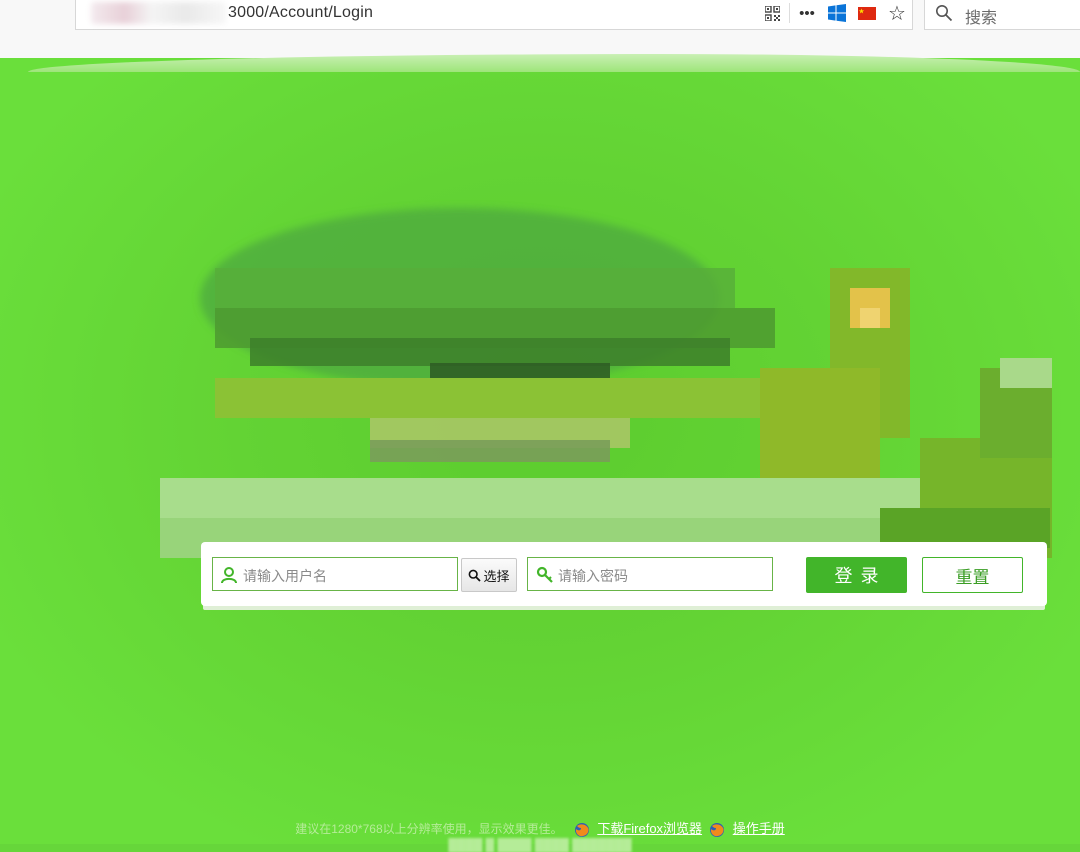 The width and height of the screenshot is (1080, 852). Describe the element at coordinates (837, 14) in the screenshot. I see `windows-icon` at that location.